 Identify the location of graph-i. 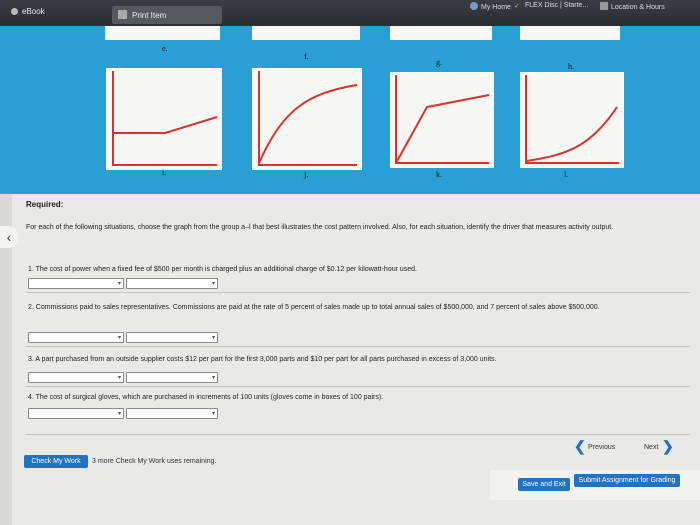
(164, 119).